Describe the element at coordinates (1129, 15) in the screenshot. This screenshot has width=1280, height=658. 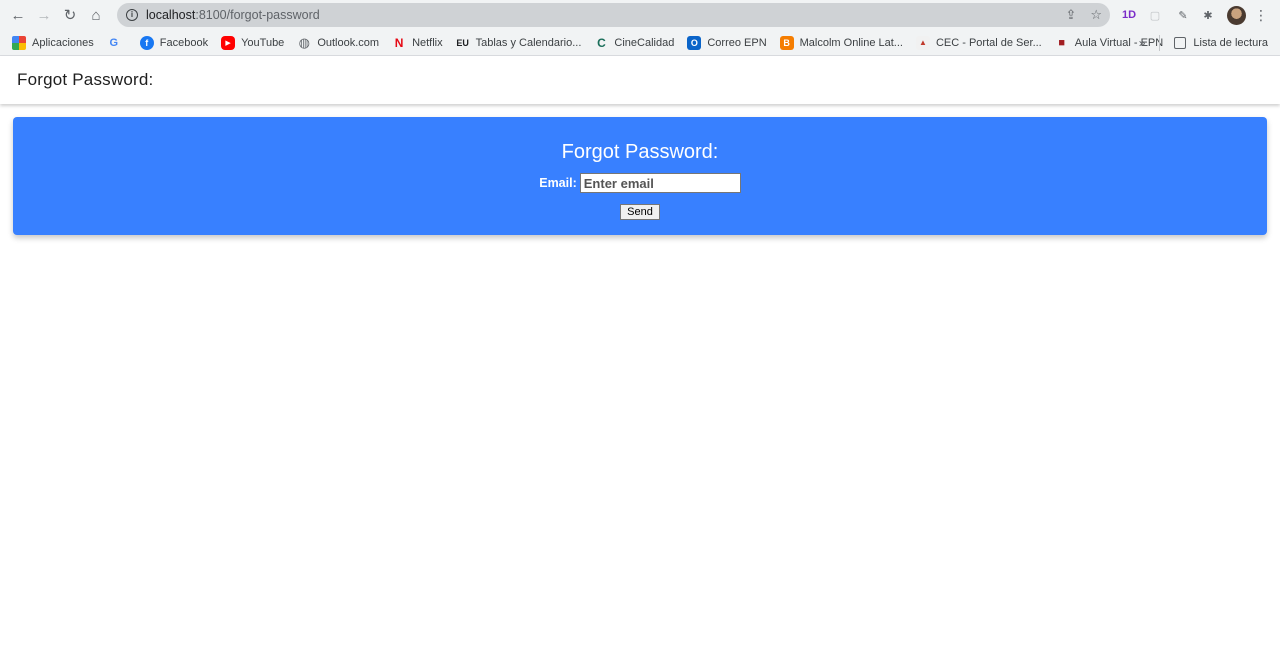
I see `extension-1d-icon: 1D` at that location.